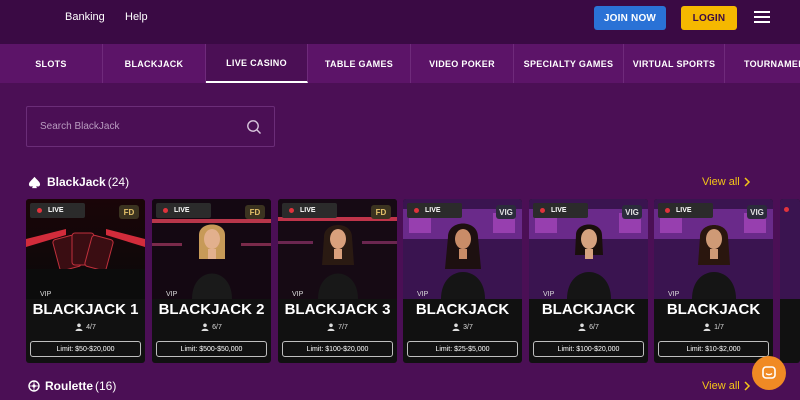 This screenshot has width=800, height=400. I want to click on join-now-button: JOIN NOW, so click(630, 18).